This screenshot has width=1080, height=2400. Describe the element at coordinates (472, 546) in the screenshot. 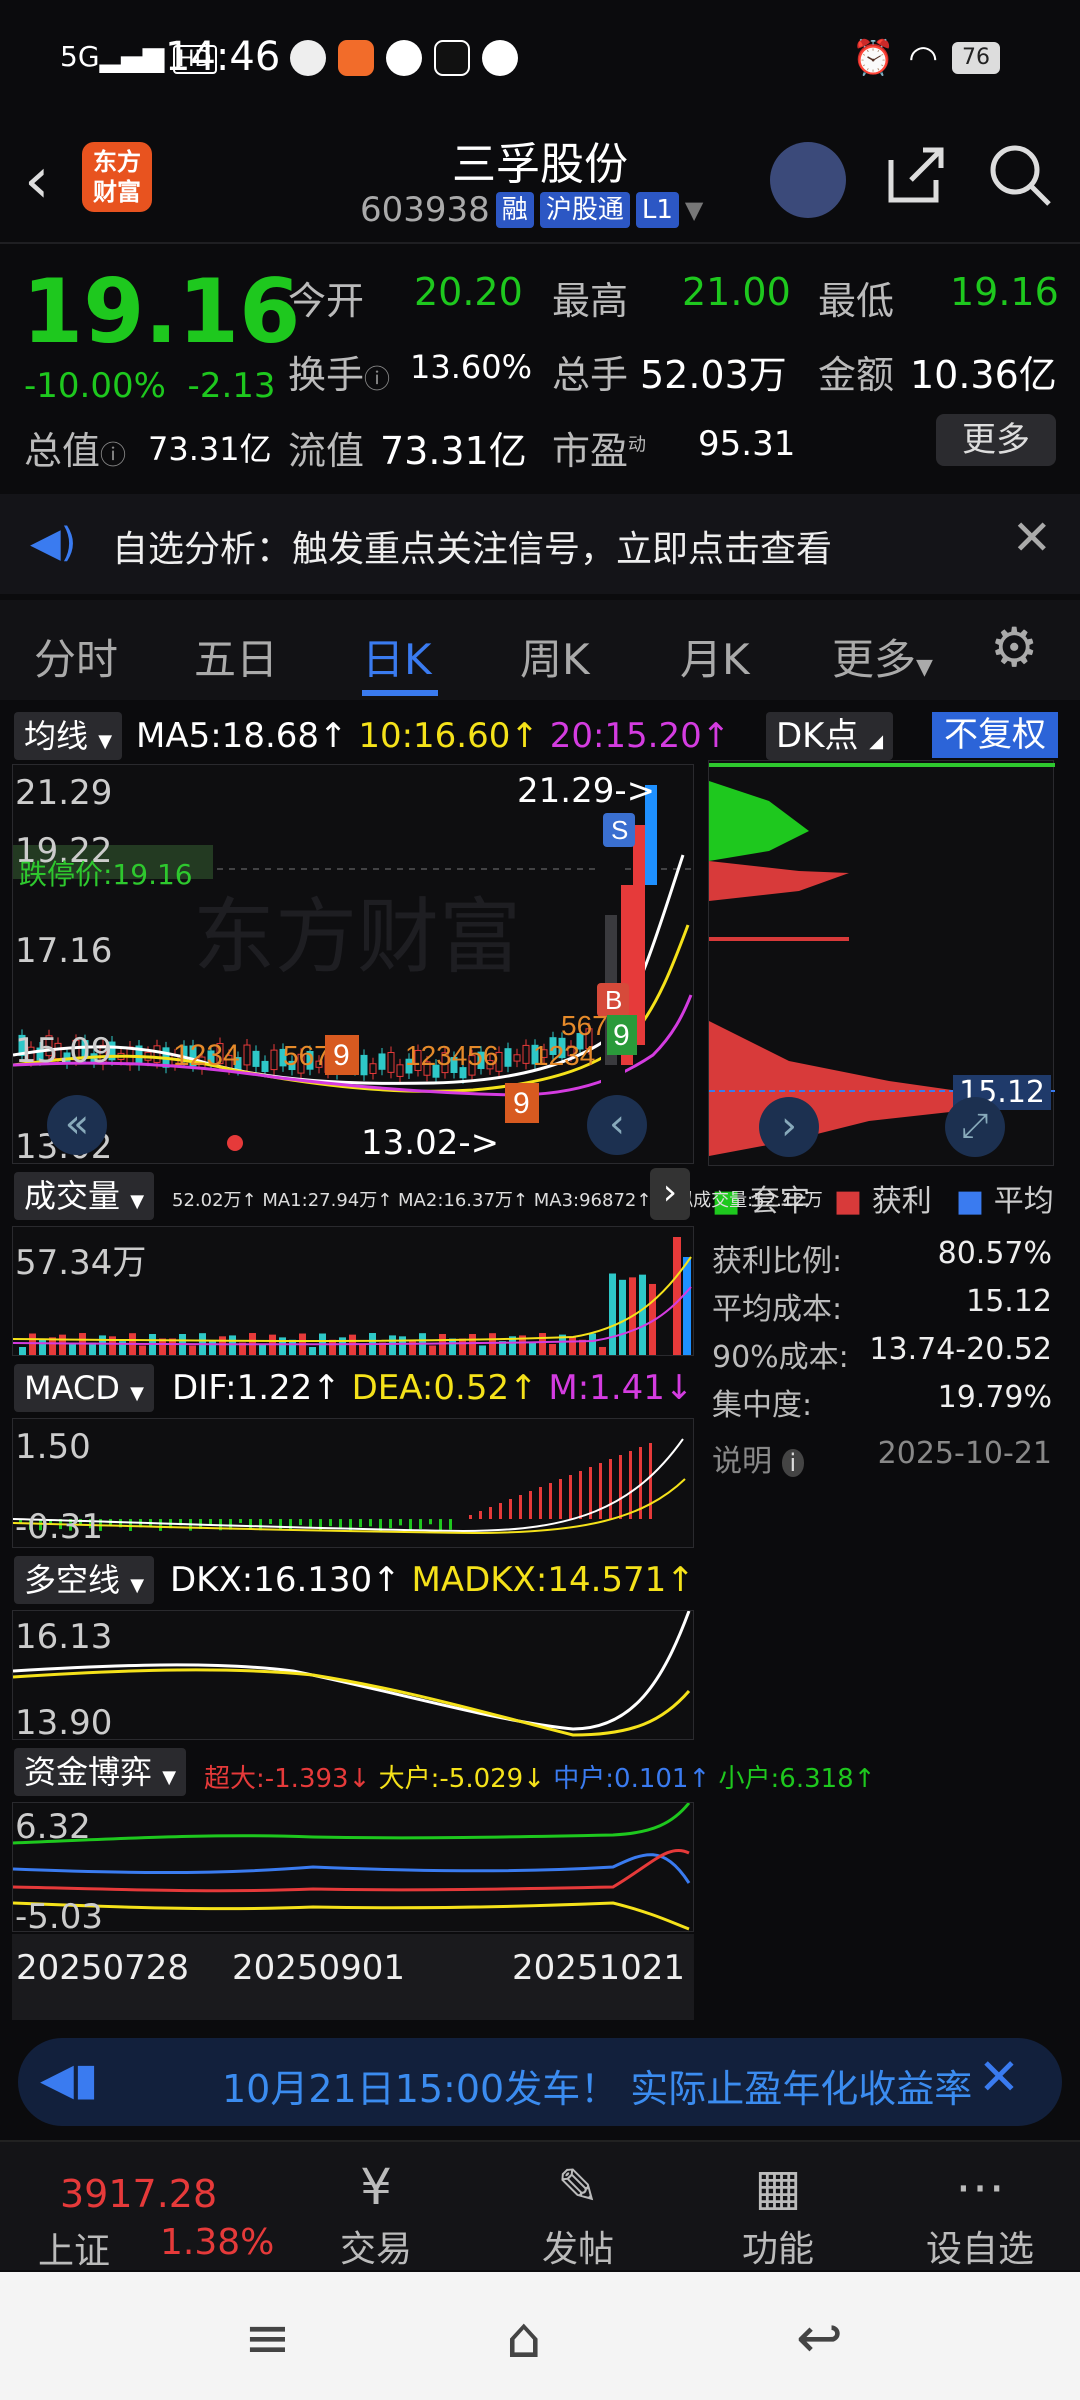

I see `notice-text: 自选分析：触发重点关注信号，立即点击查看` at that location.